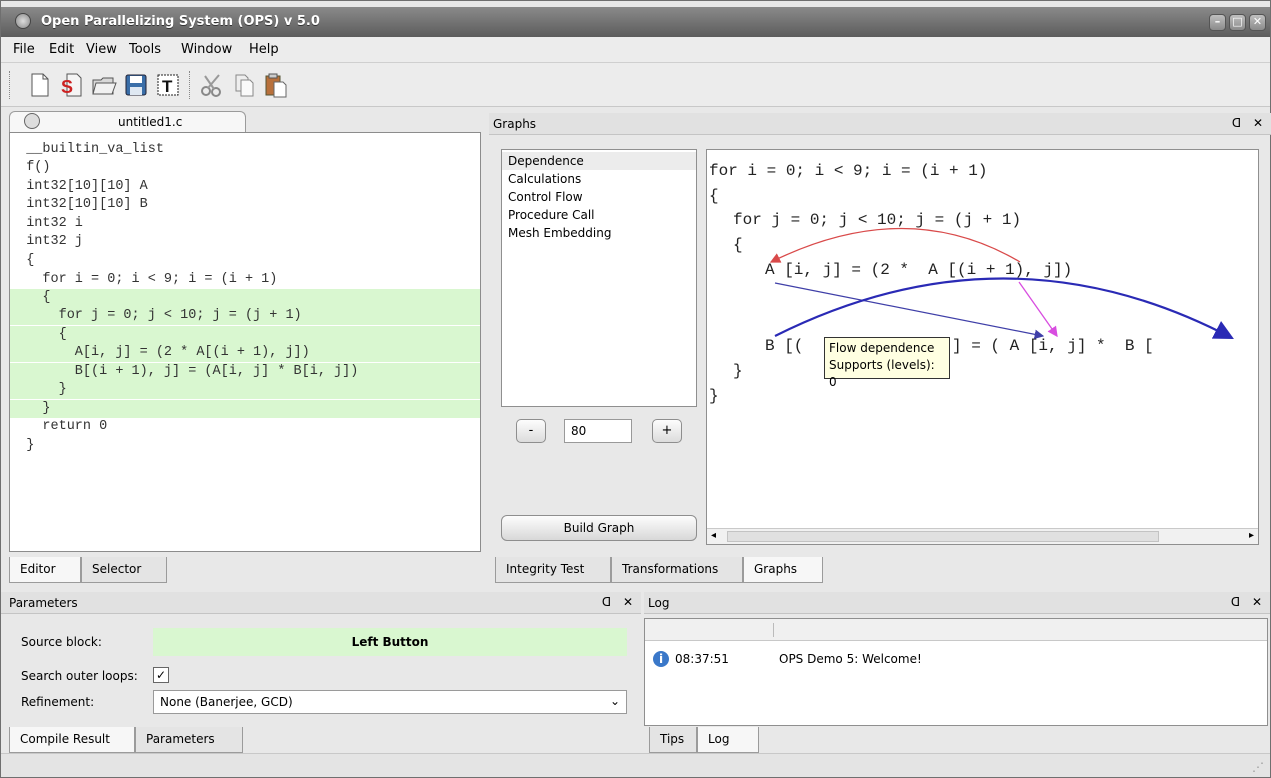 The height and width of the screenshot is (778, 1271). I want to click on zoom-out-button: -, so click(531, 431).